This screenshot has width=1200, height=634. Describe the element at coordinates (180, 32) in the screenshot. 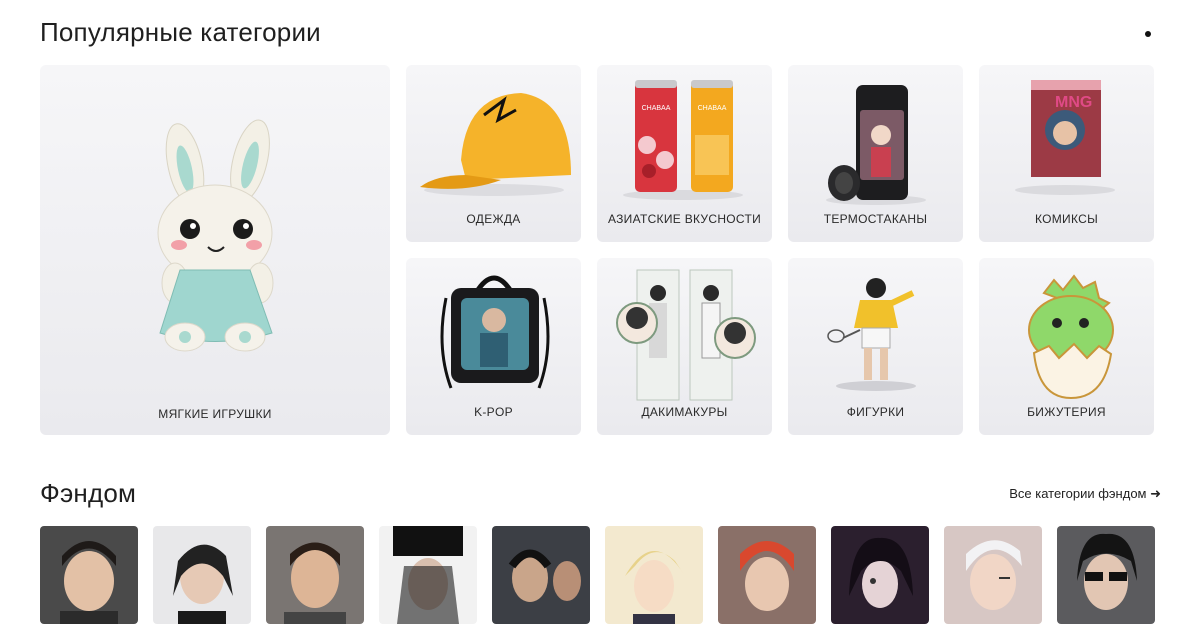

I see `popular-categories-title: Популярные категории` at that location.